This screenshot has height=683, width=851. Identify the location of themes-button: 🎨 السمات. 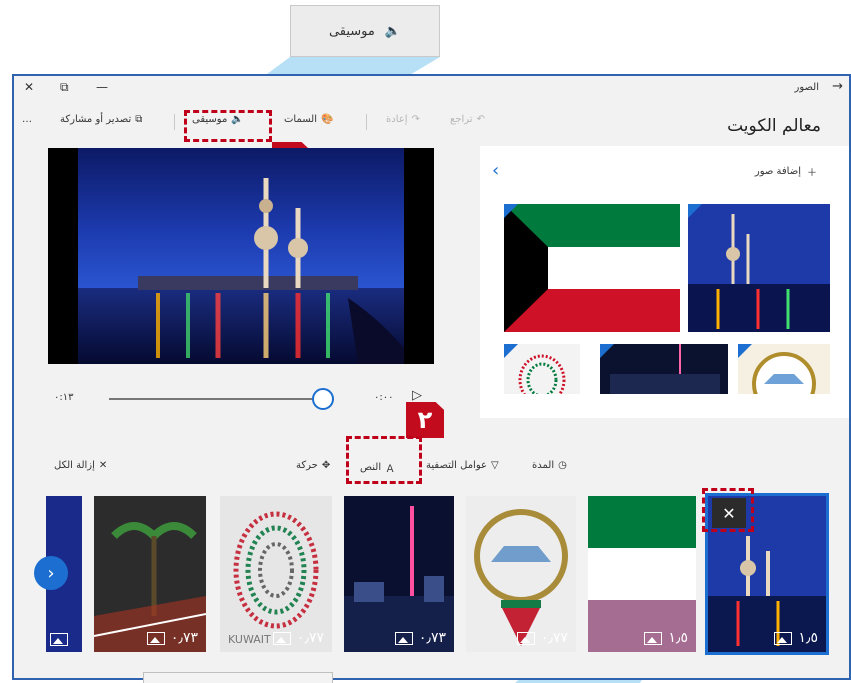
(308, 119).